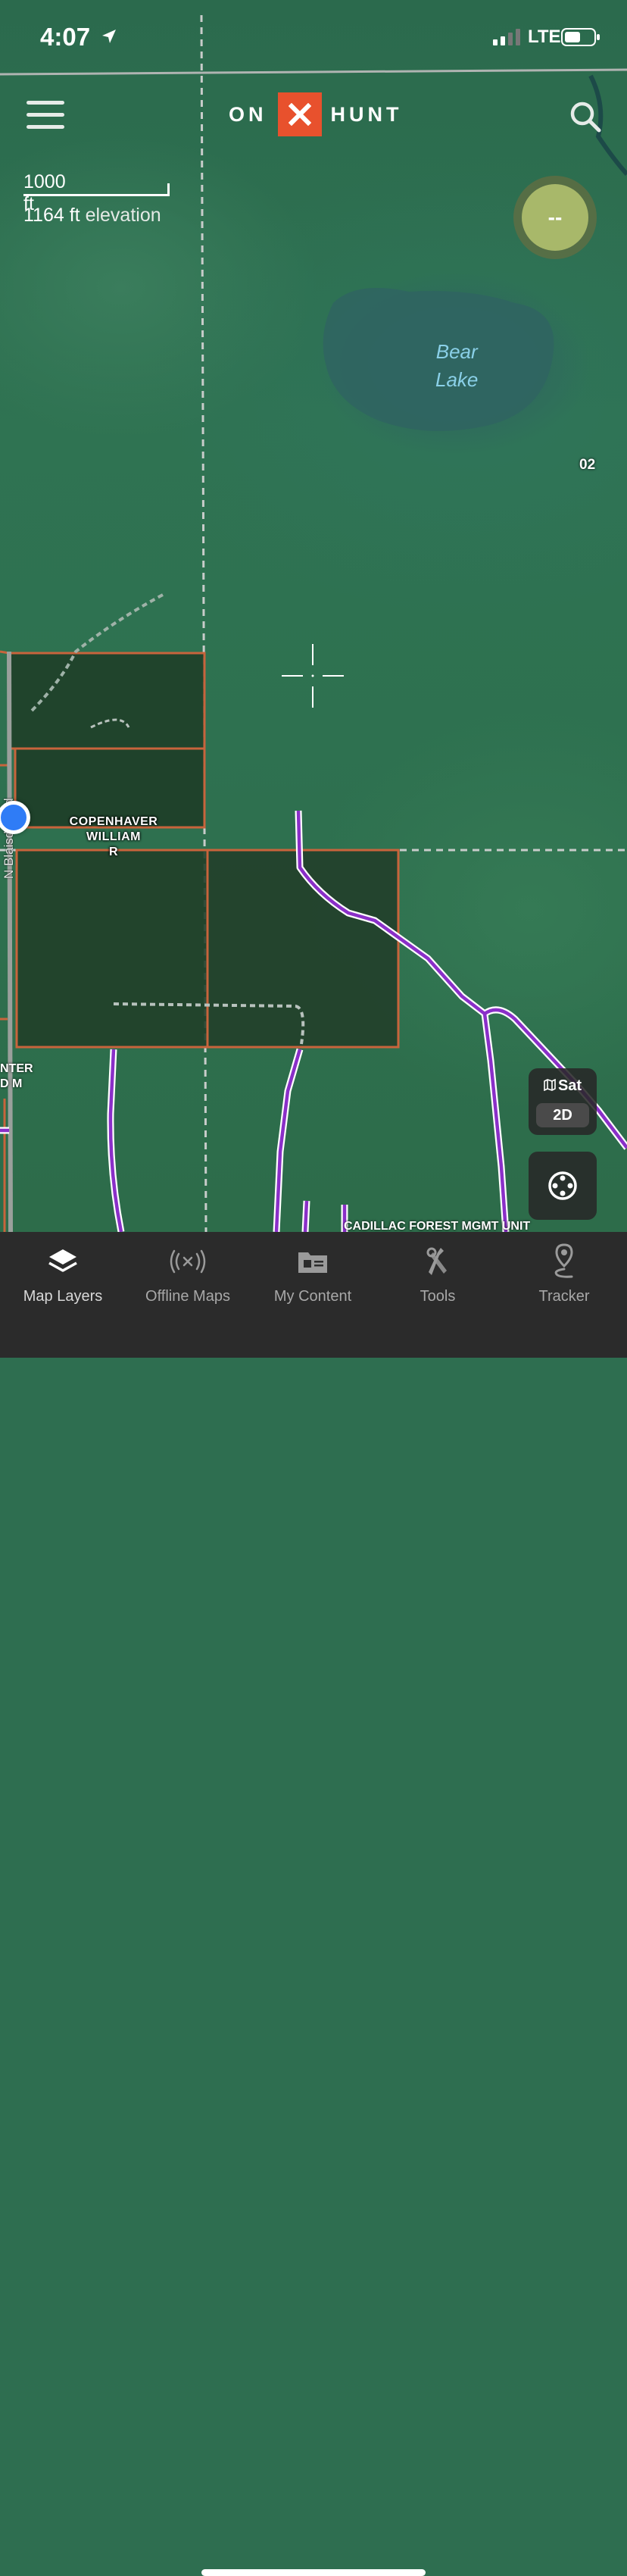 The width and height of the screenshot is (627, 2576). I want to click on elevation-readout: 1164 ft elevation, so click(92, 216).